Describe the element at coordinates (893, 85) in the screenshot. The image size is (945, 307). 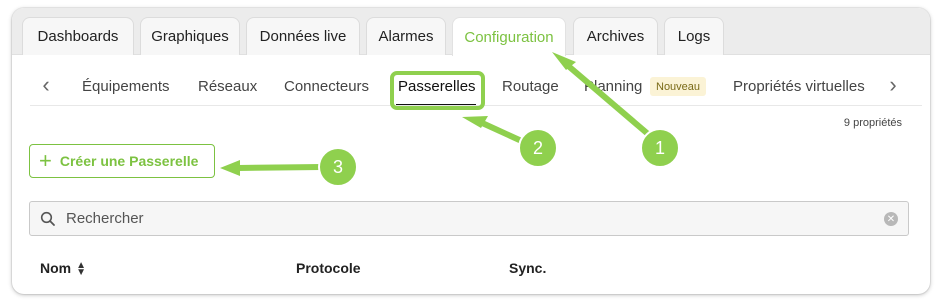
I see `chevron-right-icon: ›` at that location.